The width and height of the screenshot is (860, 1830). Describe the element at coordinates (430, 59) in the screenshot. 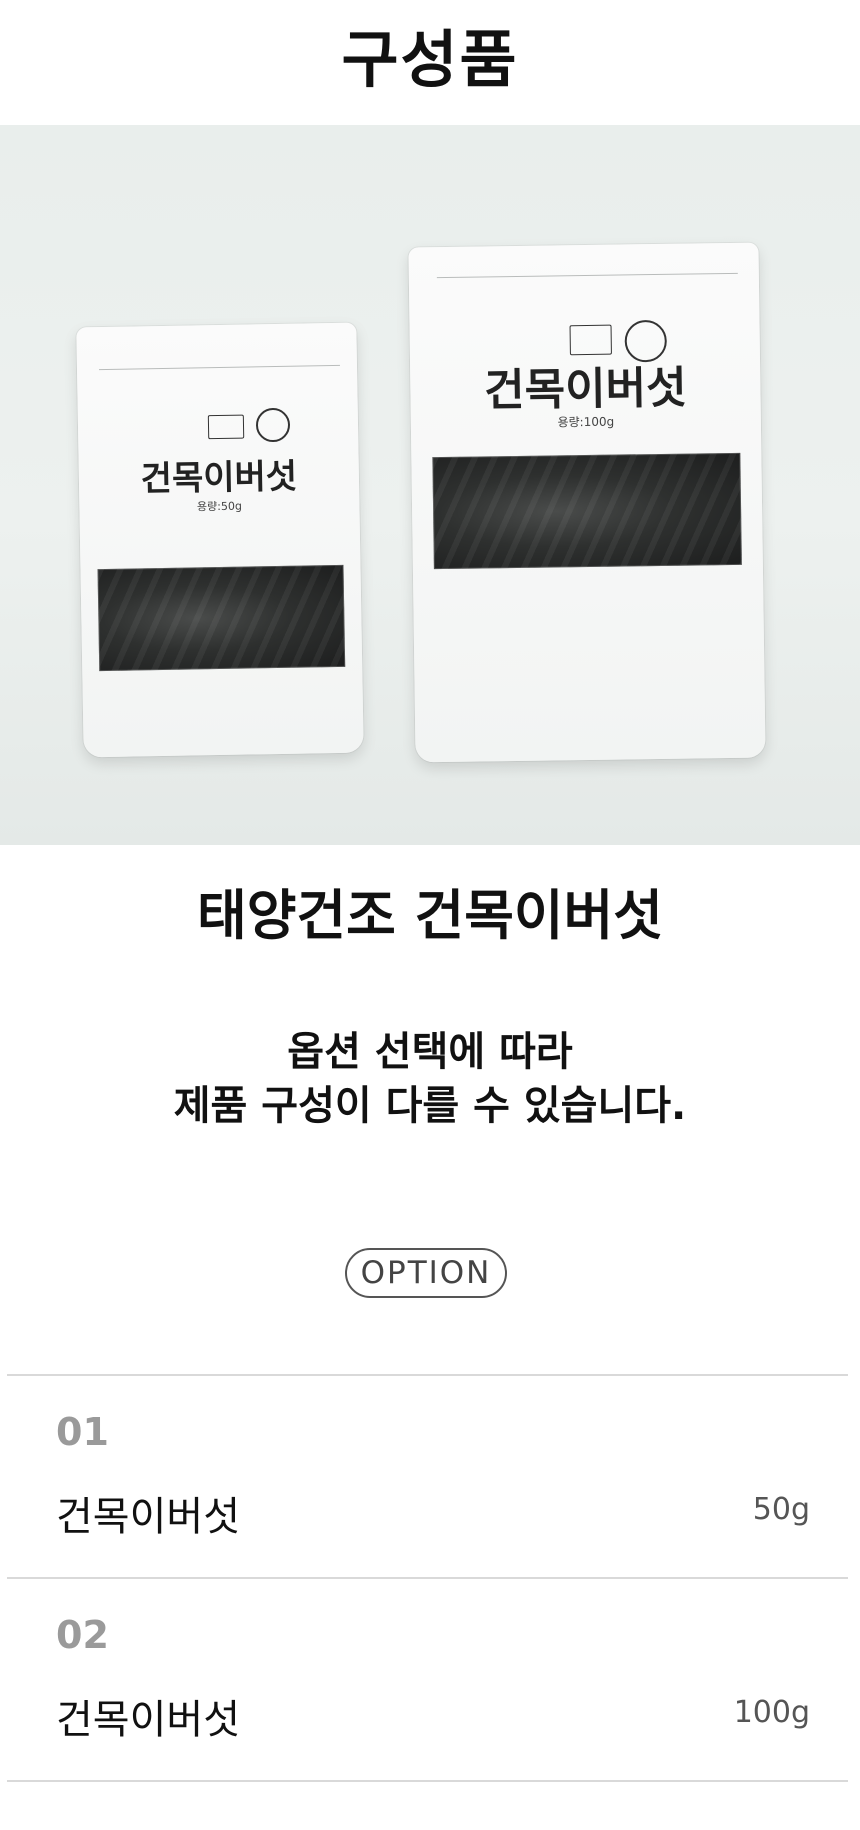

I see `page-title: 구성품` at that location.